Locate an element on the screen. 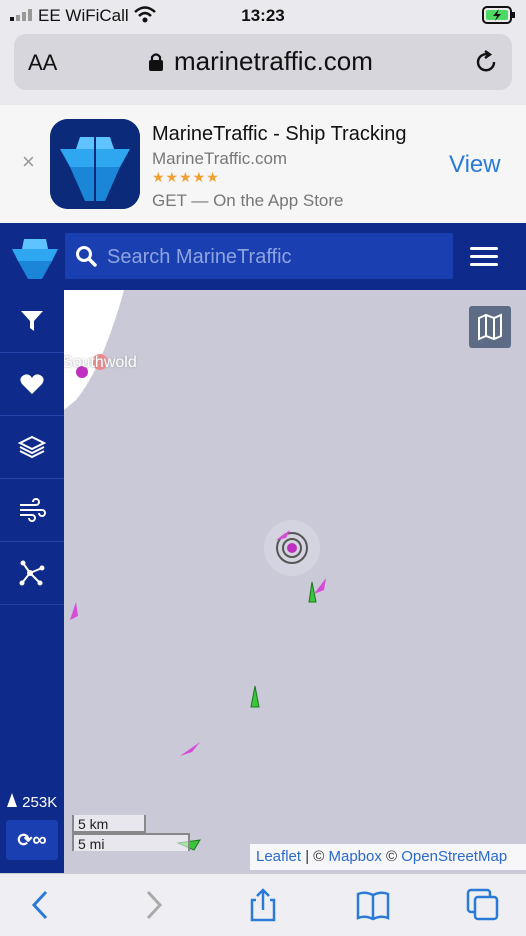 This screenshot has height=936, width=526. hamburger-menu-icon is located at coordinates (484, 257).